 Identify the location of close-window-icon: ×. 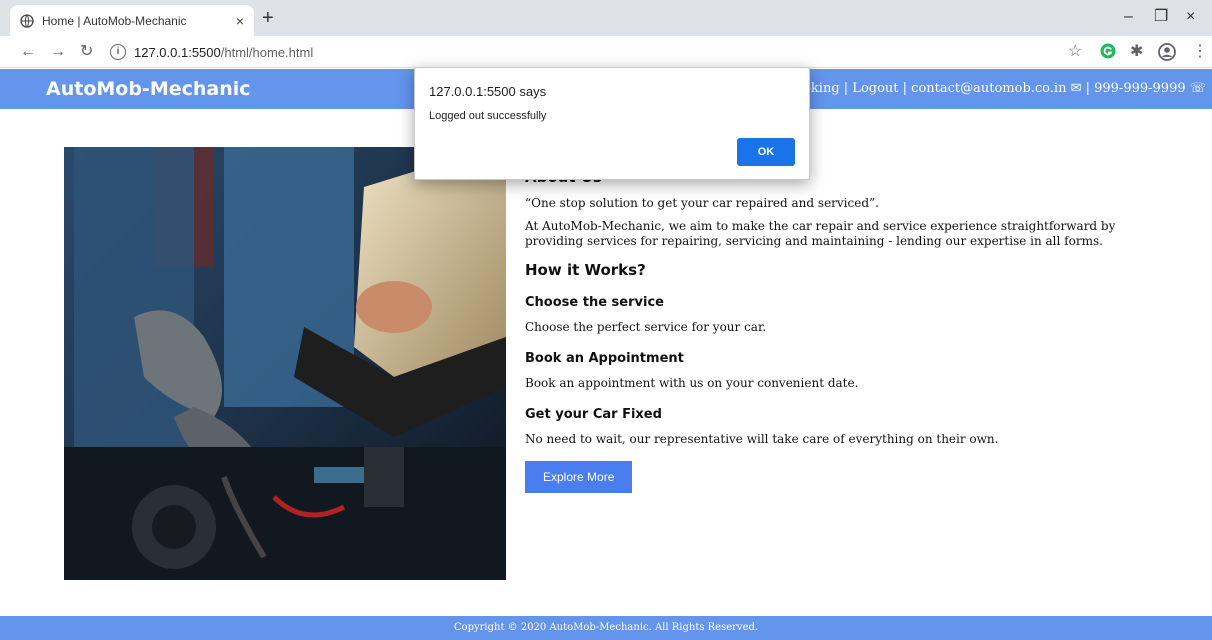
(1190, 17).